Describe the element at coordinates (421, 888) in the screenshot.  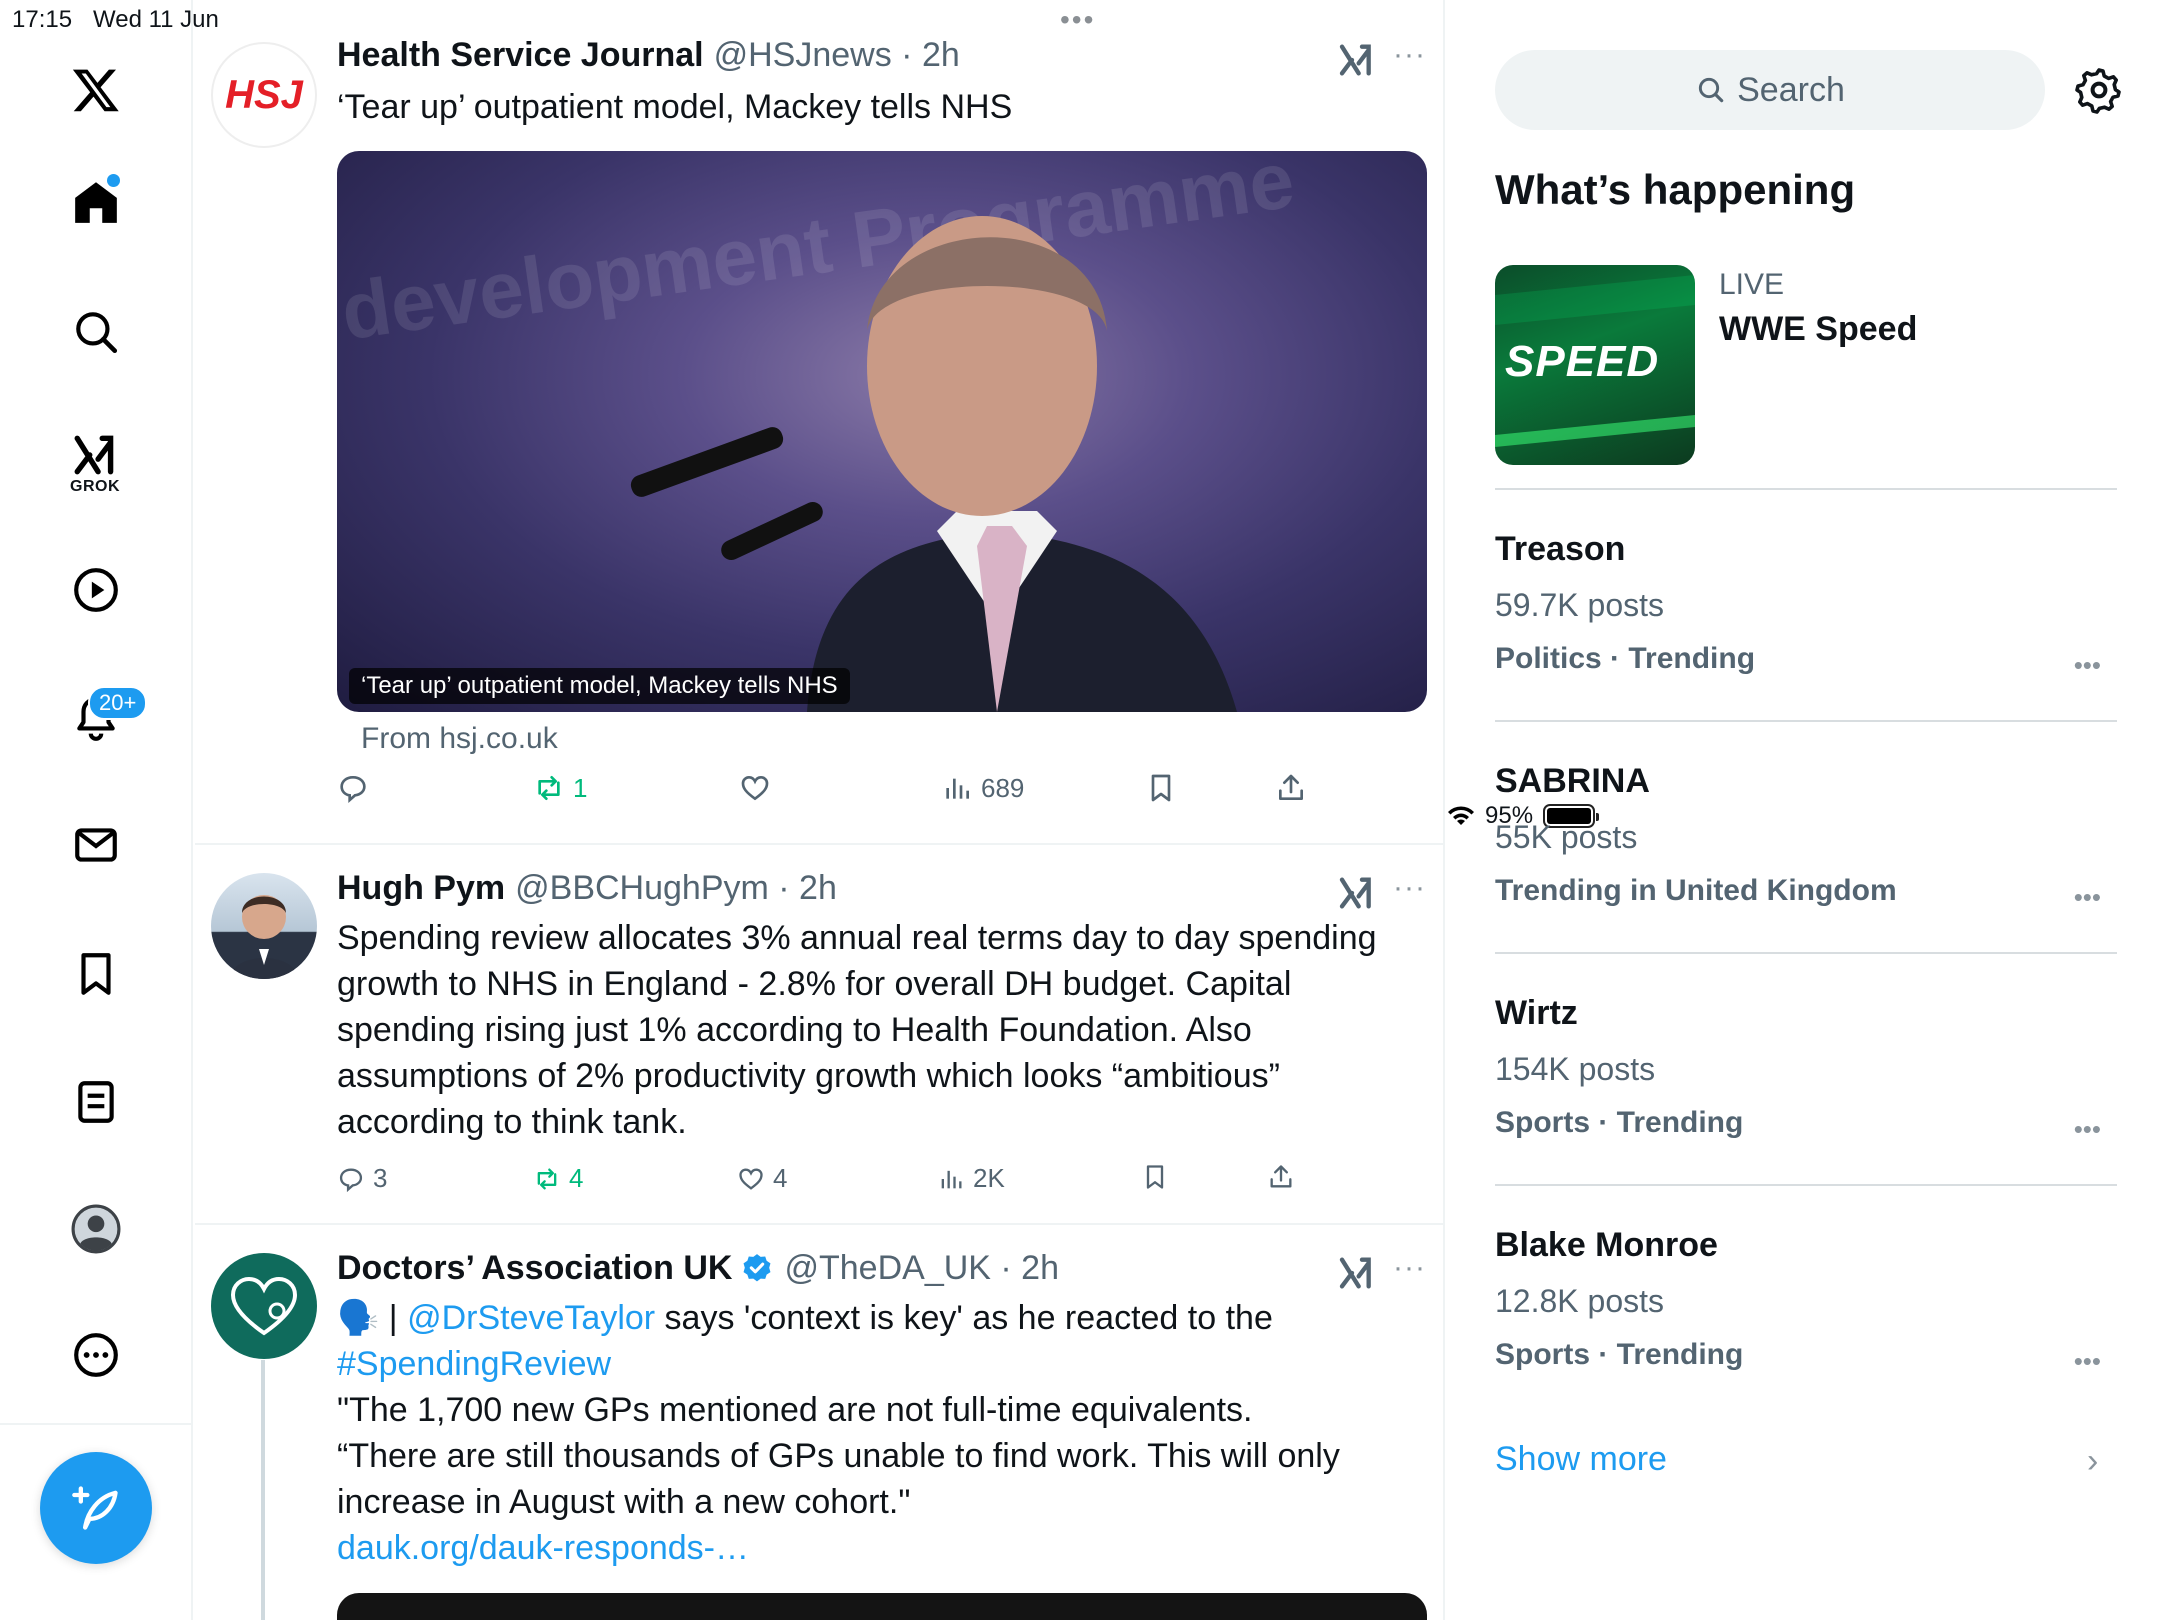
I see `author-name: Hugh Pym` at that location.